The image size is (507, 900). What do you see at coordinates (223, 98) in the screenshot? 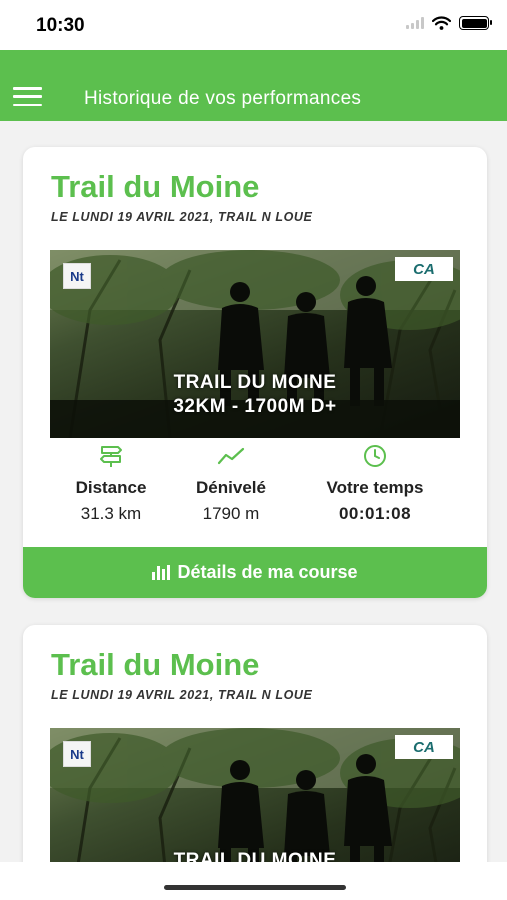
I see `page-title: Historique de vos performances` at bounding box center [223, 98].